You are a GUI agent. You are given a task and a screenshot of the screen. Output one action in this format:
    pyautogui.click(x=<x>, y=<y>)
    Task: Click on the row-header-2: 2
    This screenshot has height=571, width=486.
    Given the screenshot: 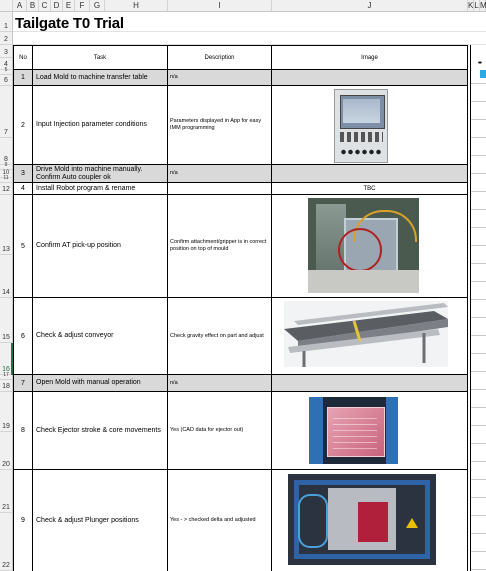 What is the action you would take?
    pyautogui.click(x=6, y=38)
    